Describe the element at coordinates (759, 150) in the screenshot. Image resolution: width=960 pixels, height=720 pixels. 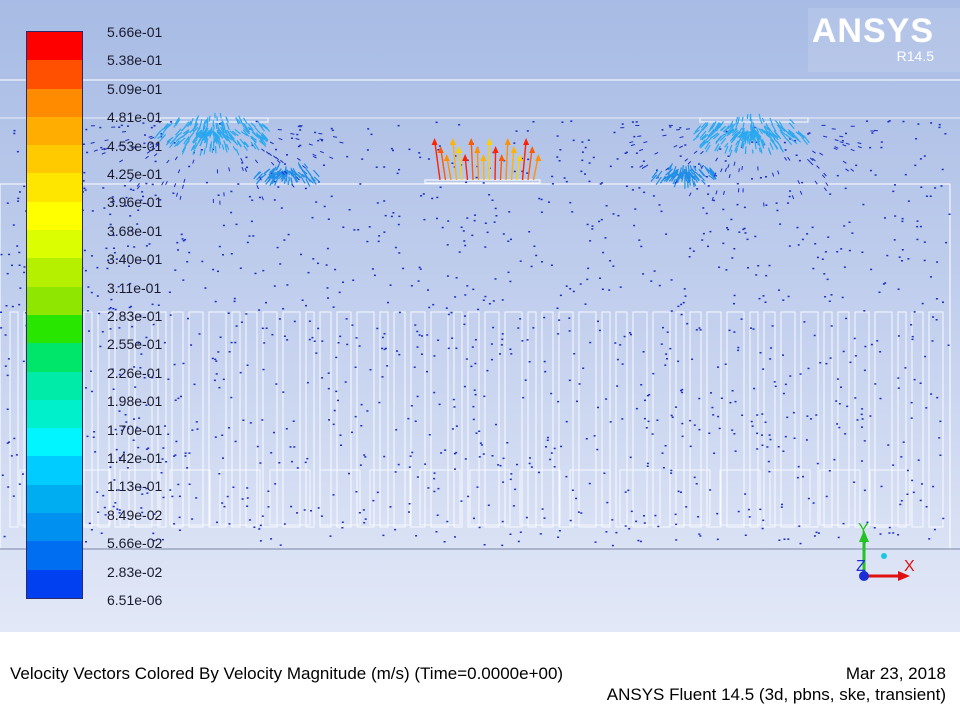
I see `jet-vector-right` at that location.